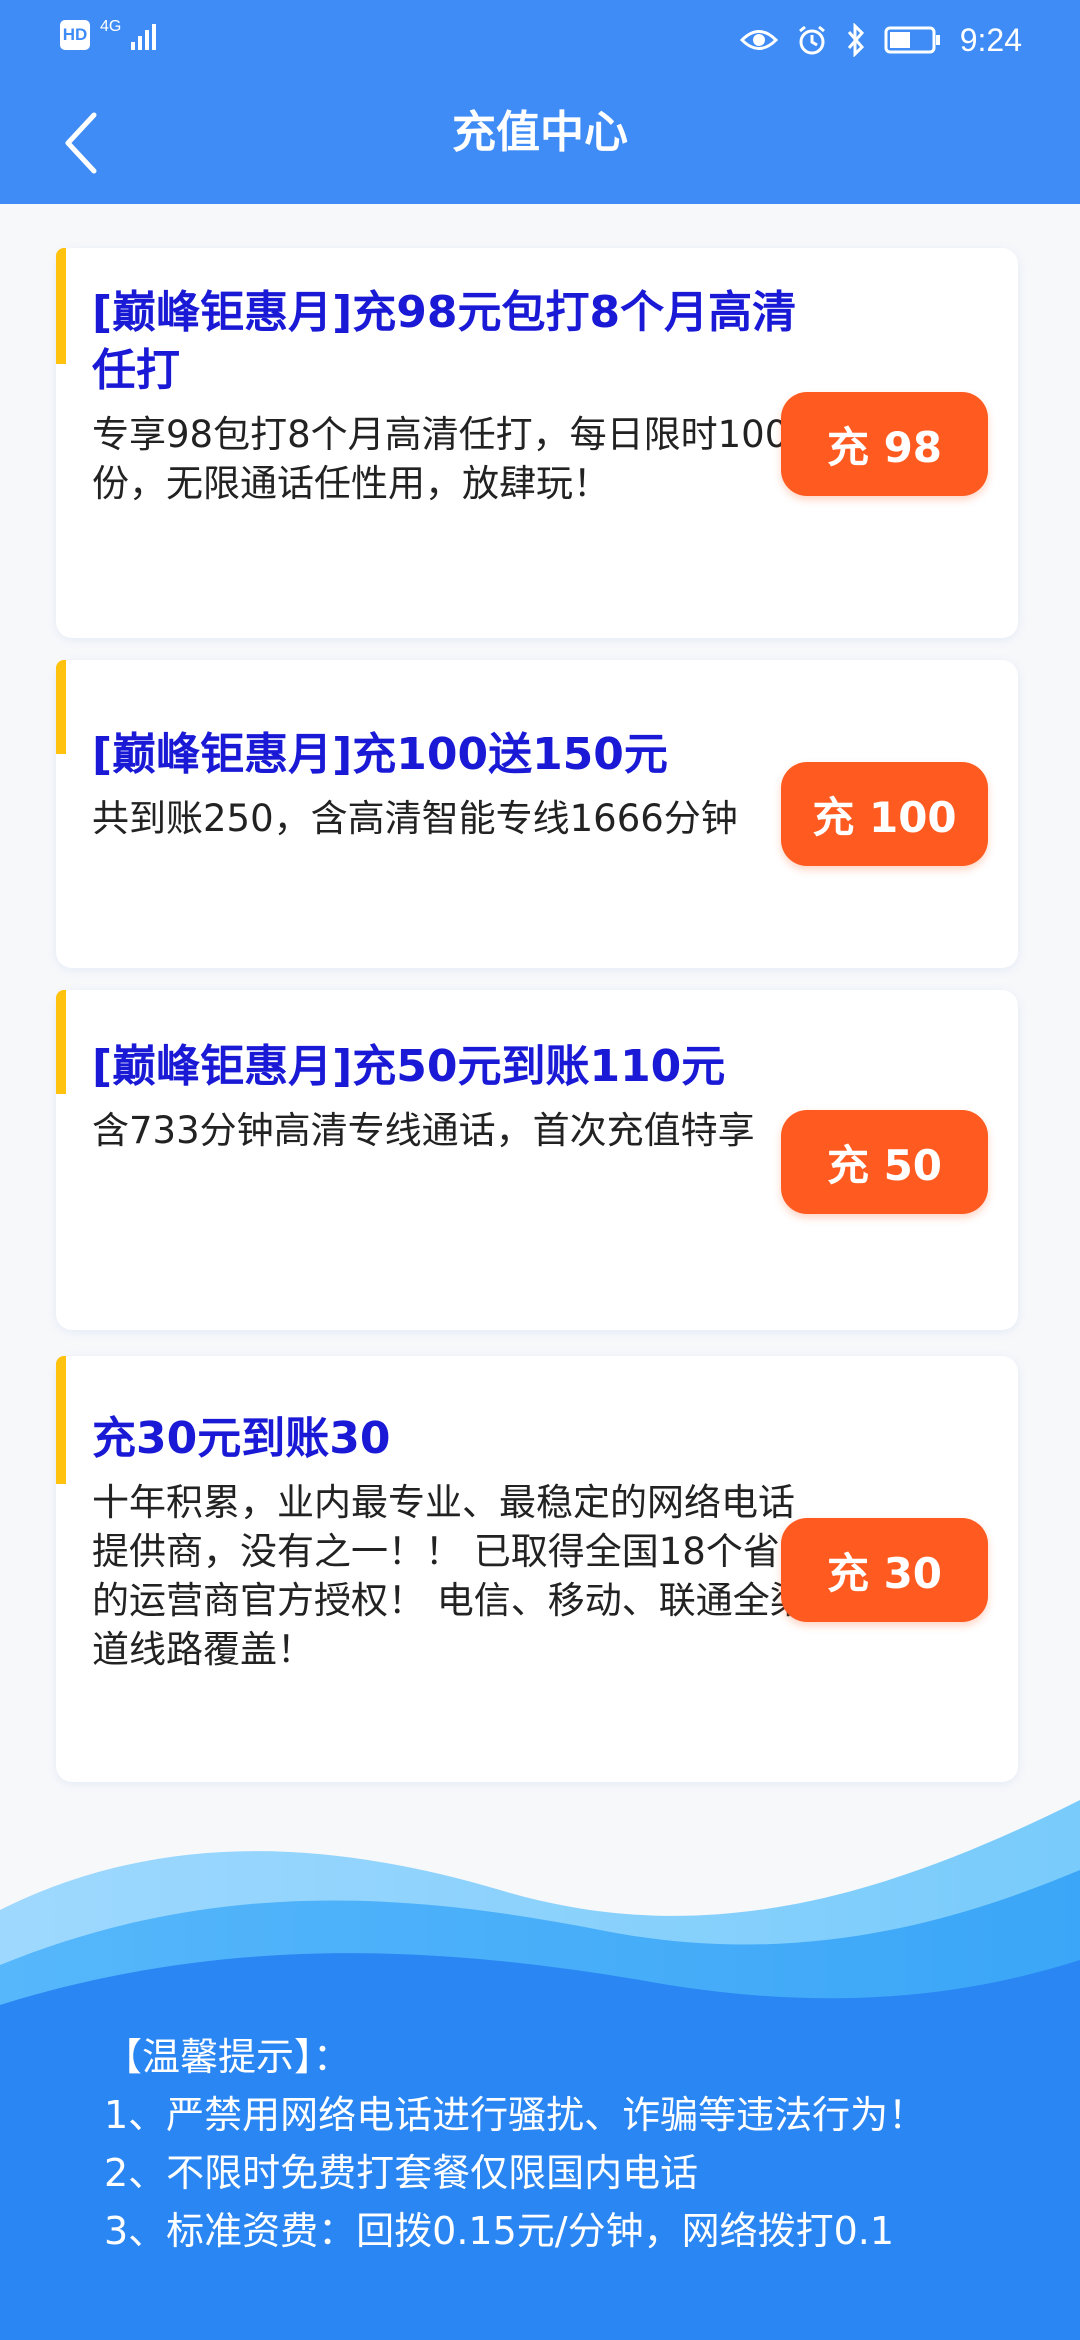  Describe the element at coordinates (415, 818) in the screenshot. I see `plan-description: 共到账250，含高清智能专线1666分钟` at that location.